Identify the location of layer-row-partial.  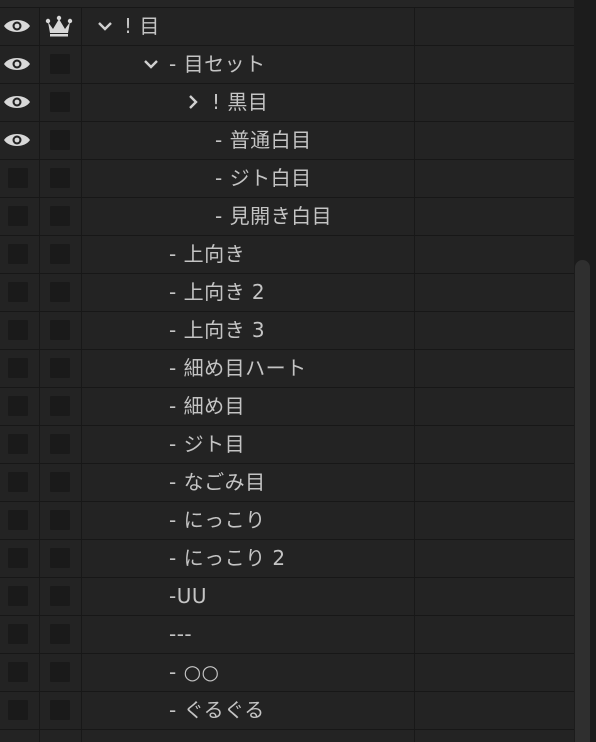
(287, 736).